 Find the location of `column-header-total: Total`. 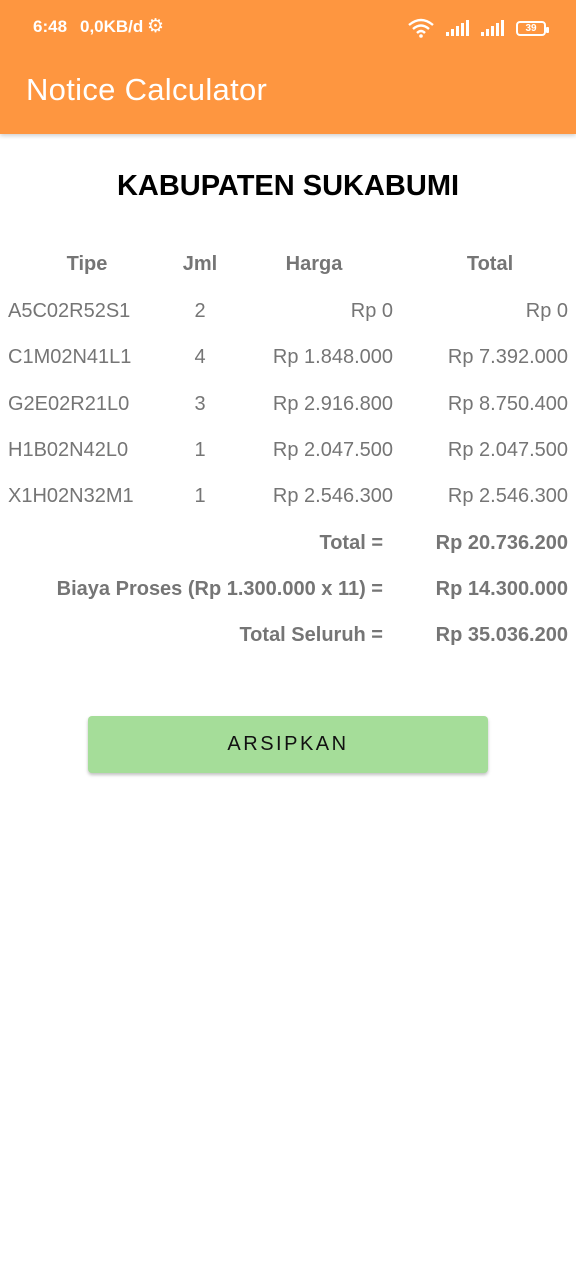

column-header-total: Total is located at coordinates (490, 264).